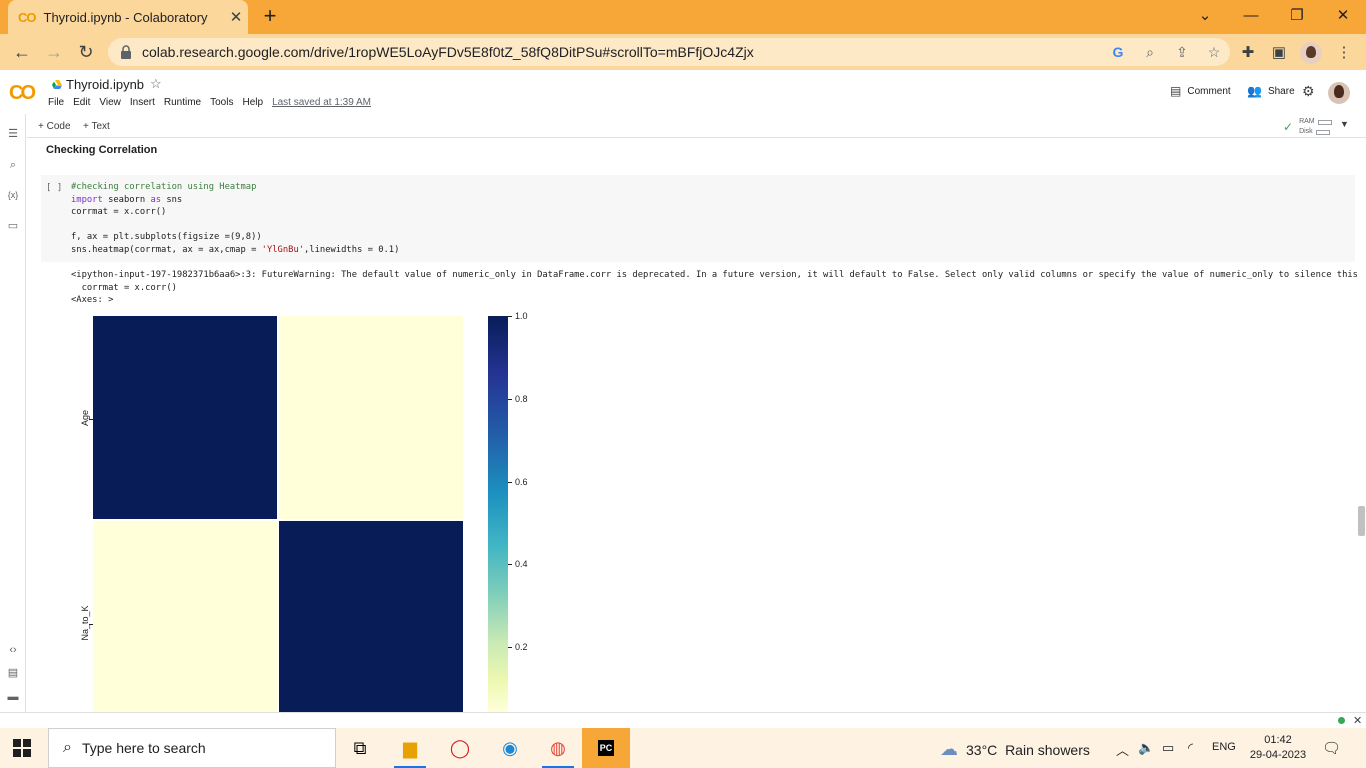 This screenshot has height=768, width=1366. Describe the element at coordinates (13, 697) in the screenshot. I see `terminal-icon: ▬` at that location.